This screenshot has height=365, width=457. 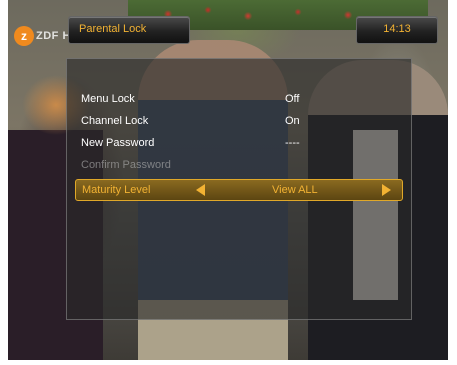 I want to click on menu-title: Parental Lock, so click(x=113, y=29).